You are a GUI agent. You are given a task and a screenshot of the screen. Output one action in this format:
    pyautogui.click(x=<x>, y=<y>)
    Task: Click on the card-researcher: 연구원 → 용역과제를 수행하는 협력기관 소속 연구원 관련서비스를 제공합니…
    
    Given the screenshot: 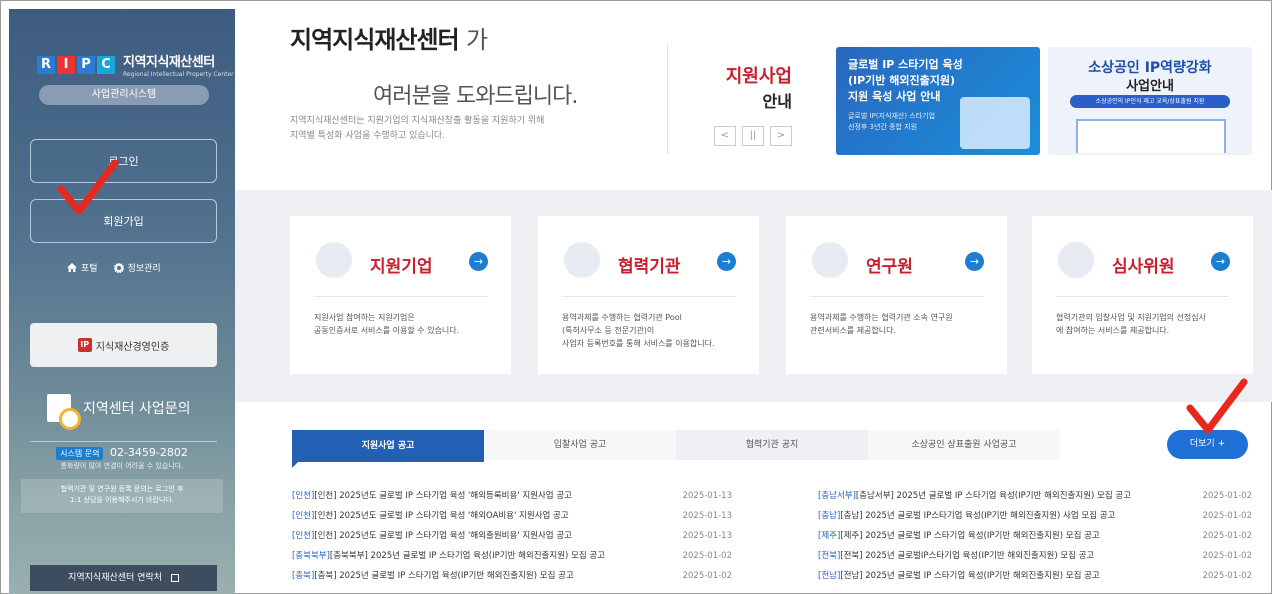 What is the action you would take?
    pyautogui.click(x=896, y=295)
    